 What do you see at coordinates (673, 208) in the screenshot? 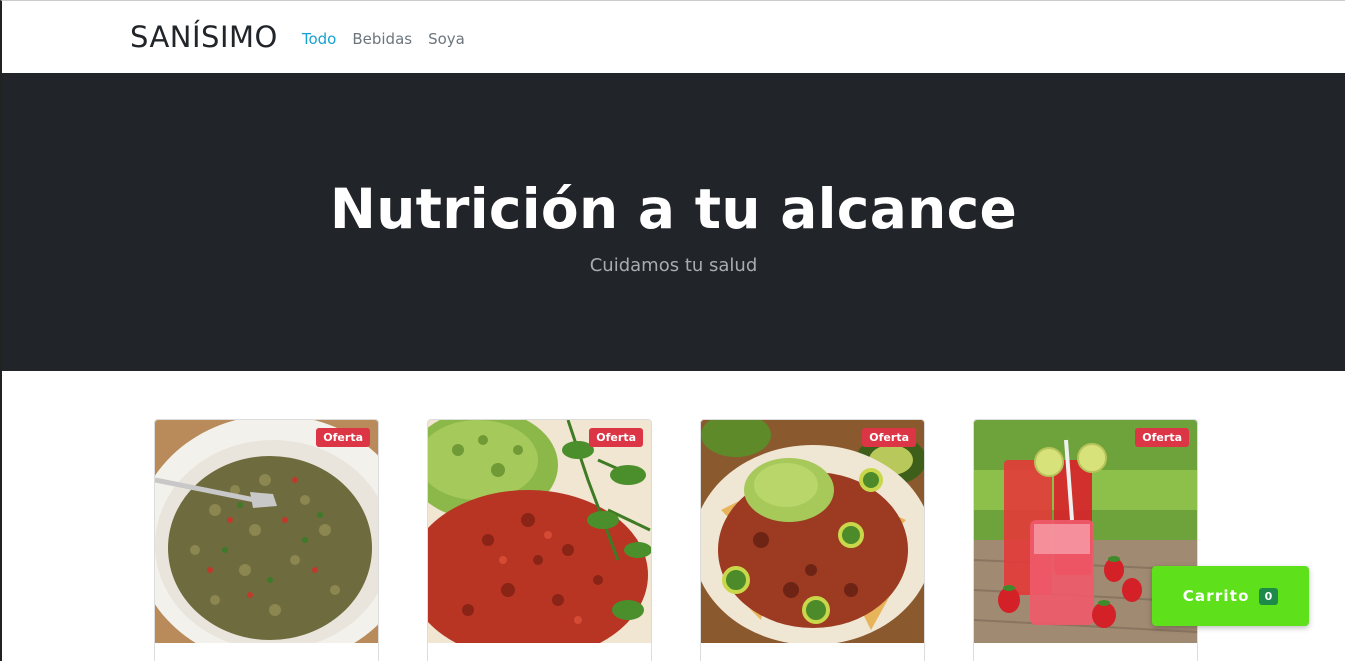
I see `hero-title: Nutrición a tu alcance` at bounding box center [673, 208].